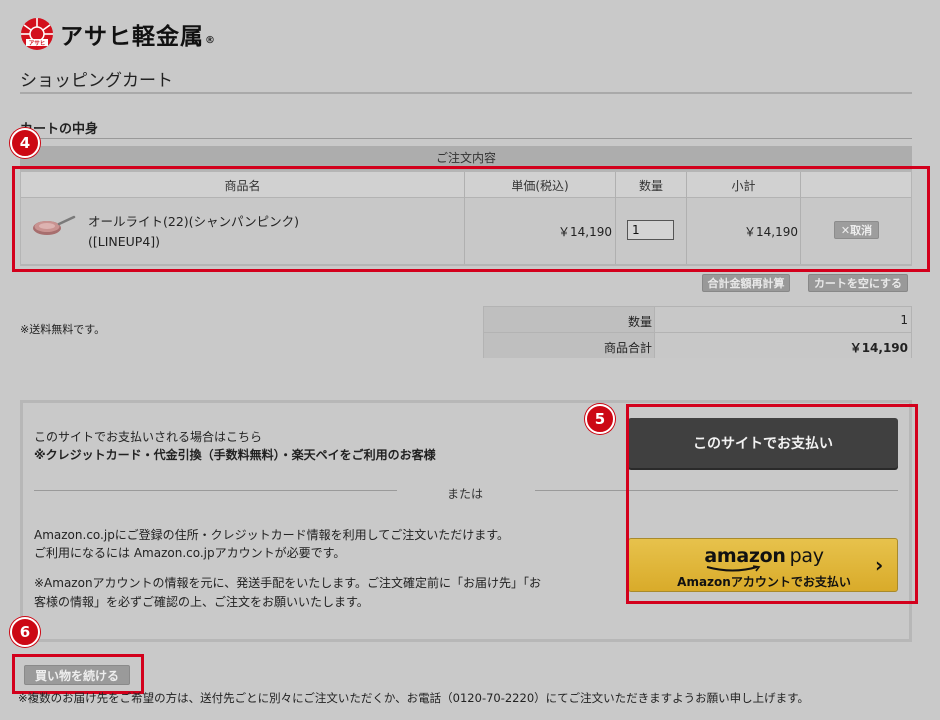  I want to click on summary-quantity-value: 1, so click(904, 320).